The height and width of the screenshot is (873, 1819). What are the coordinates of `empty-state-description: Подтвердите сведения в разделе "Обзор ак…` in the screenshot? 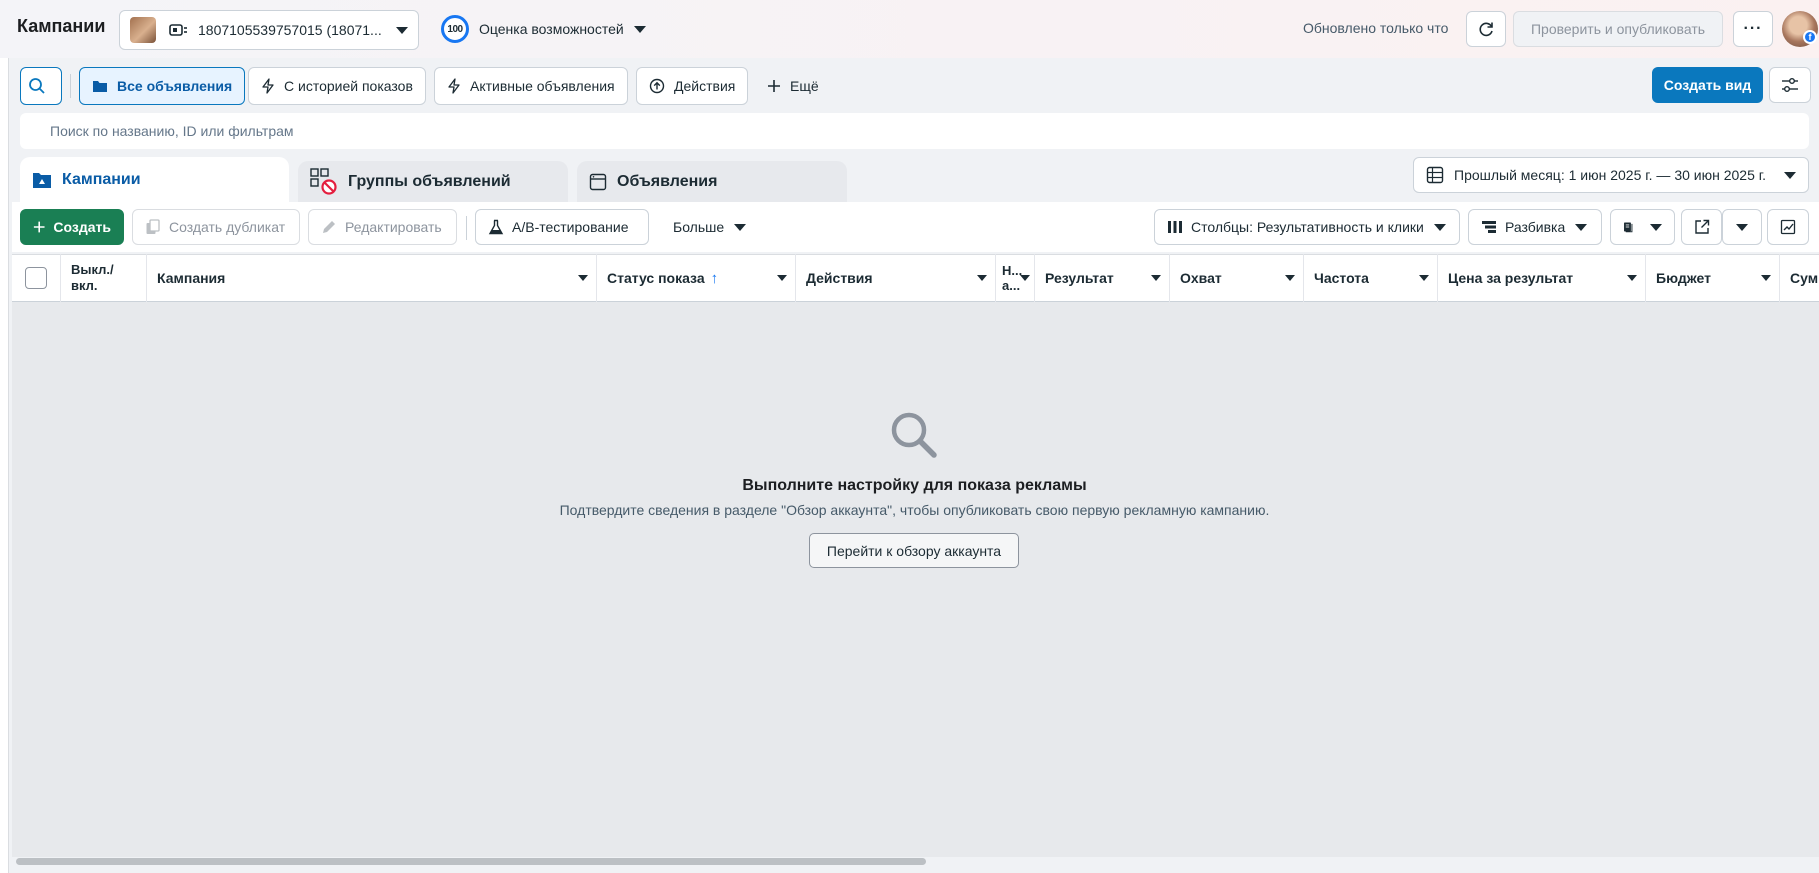 It's located at (914, 510).